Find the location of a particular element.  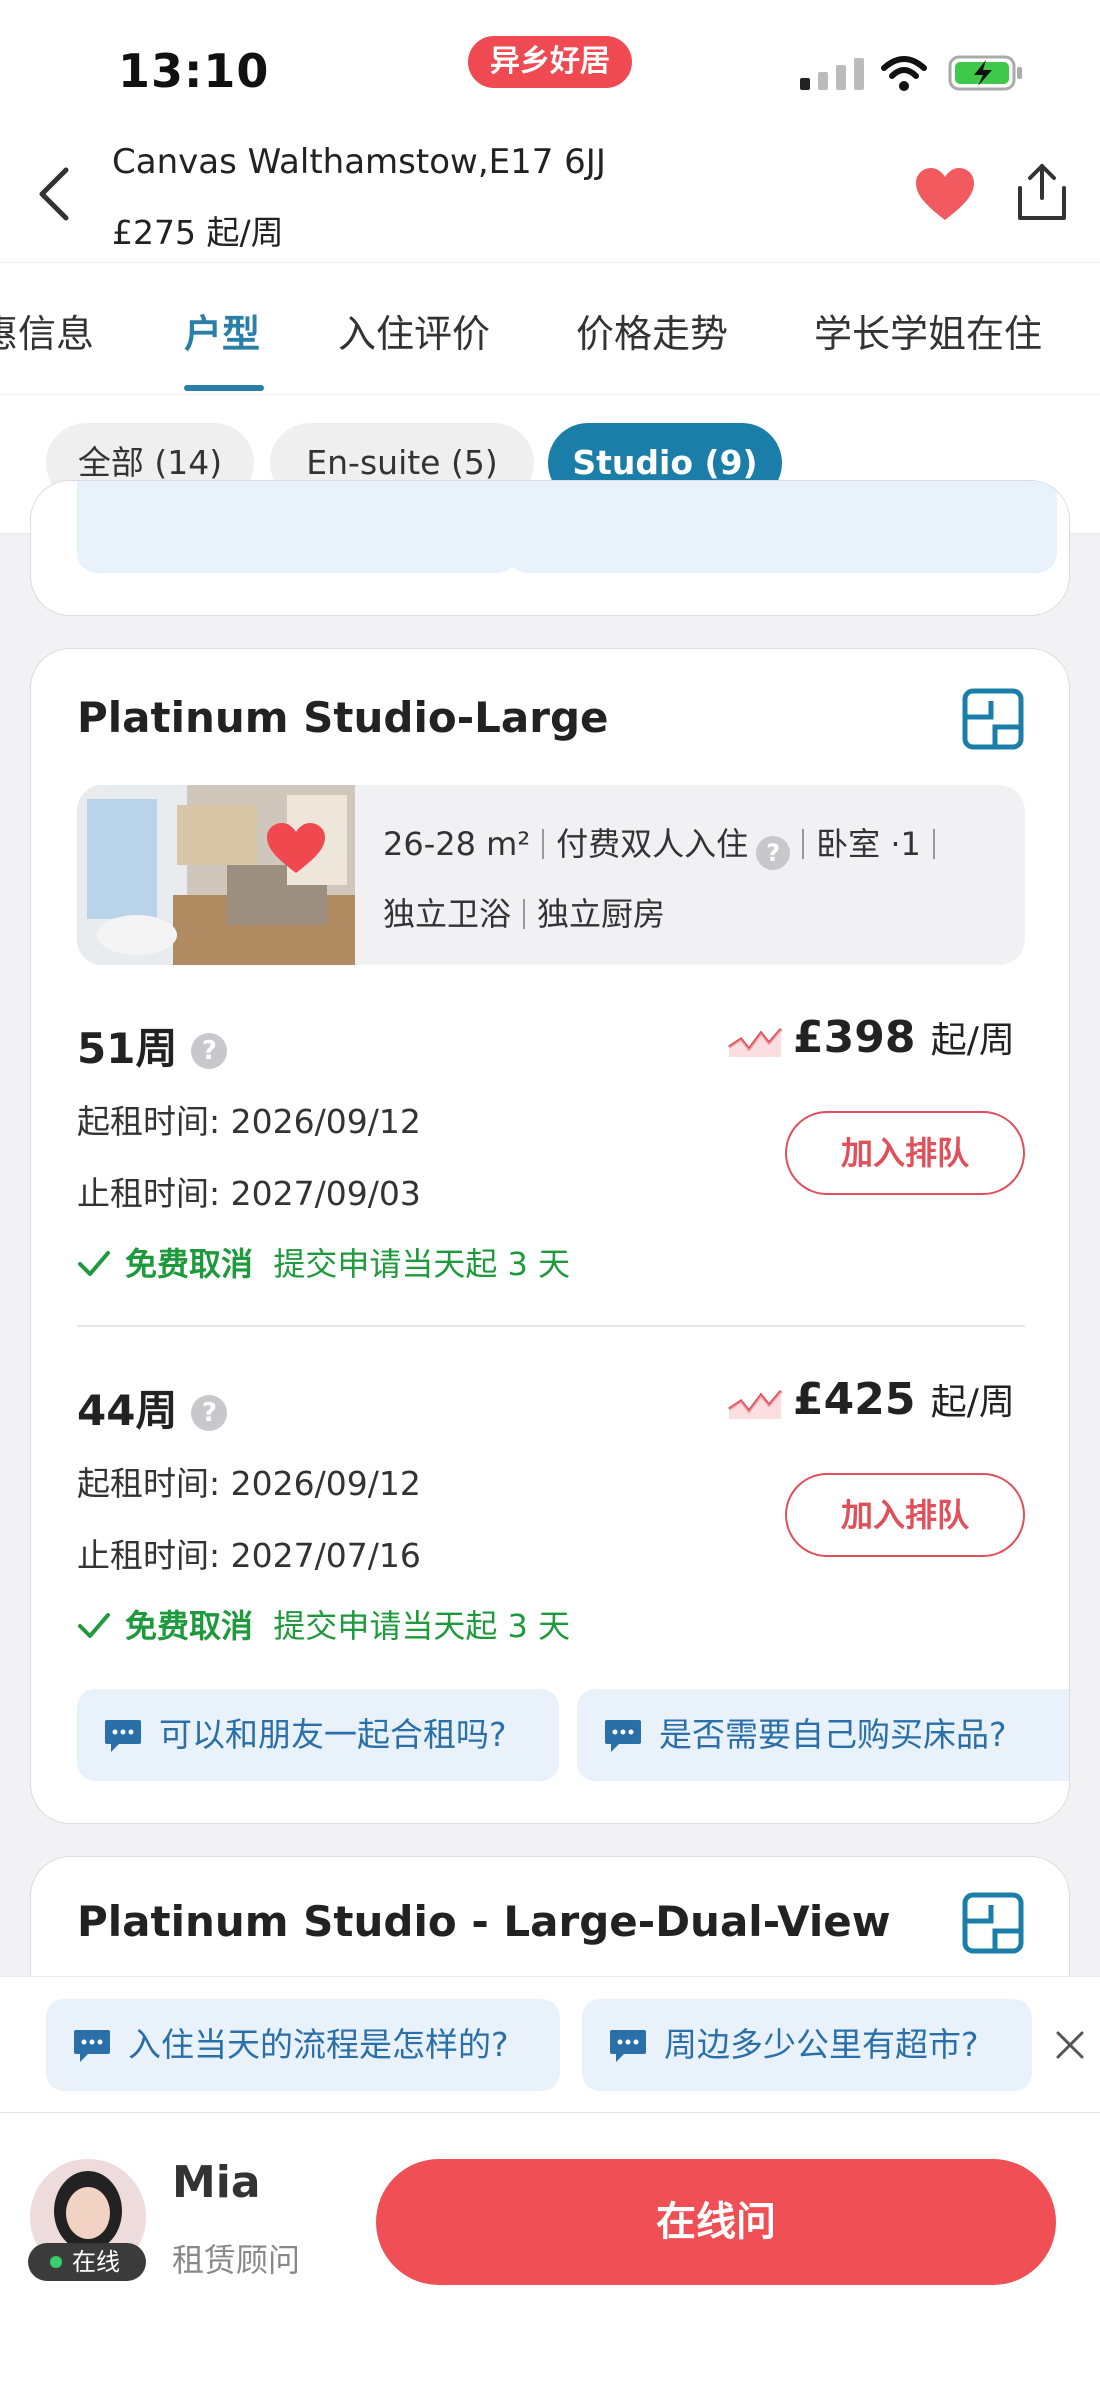

tenancy-weeks: 44周? is located at coordinates (152, 1407).